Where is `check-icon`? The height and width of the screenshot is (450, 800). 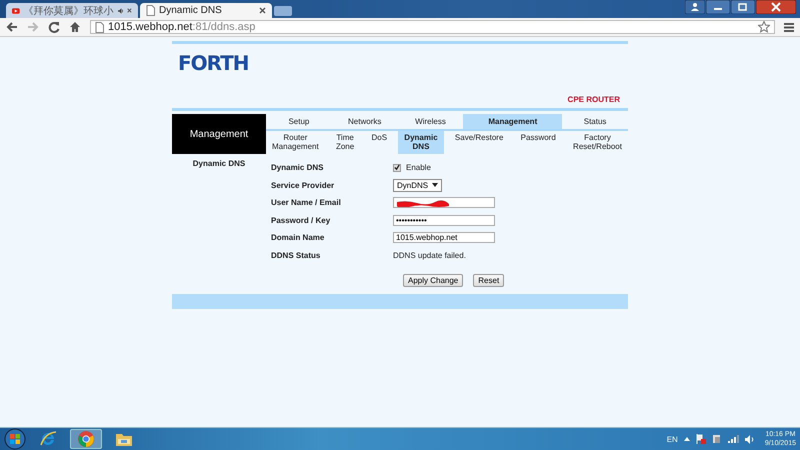
check-icon is located at coordinates (397, 168).